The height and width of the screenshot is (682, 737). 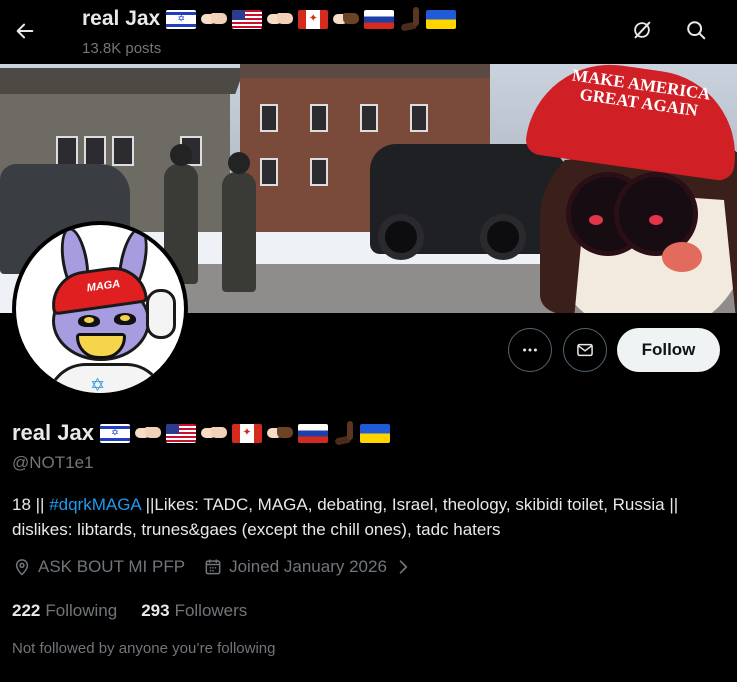 What do you see at coordinates (403, 567) in the screenshot?
I see `chevron-right-icon` at bounding box center [403, 567].